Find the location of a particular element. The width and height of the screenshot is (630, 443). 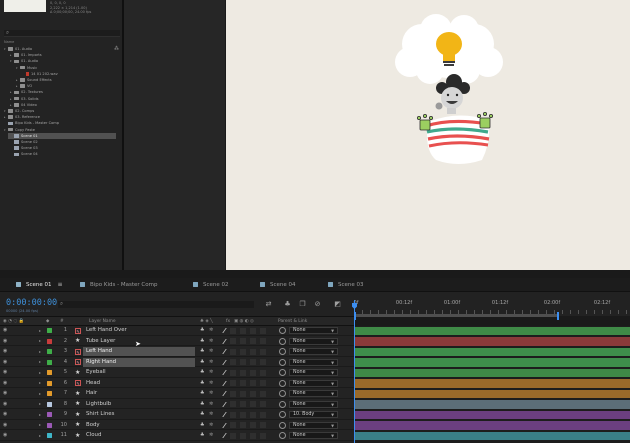

parent-dropdown: 10. Body ▼ is located at coordinates (313, 414).